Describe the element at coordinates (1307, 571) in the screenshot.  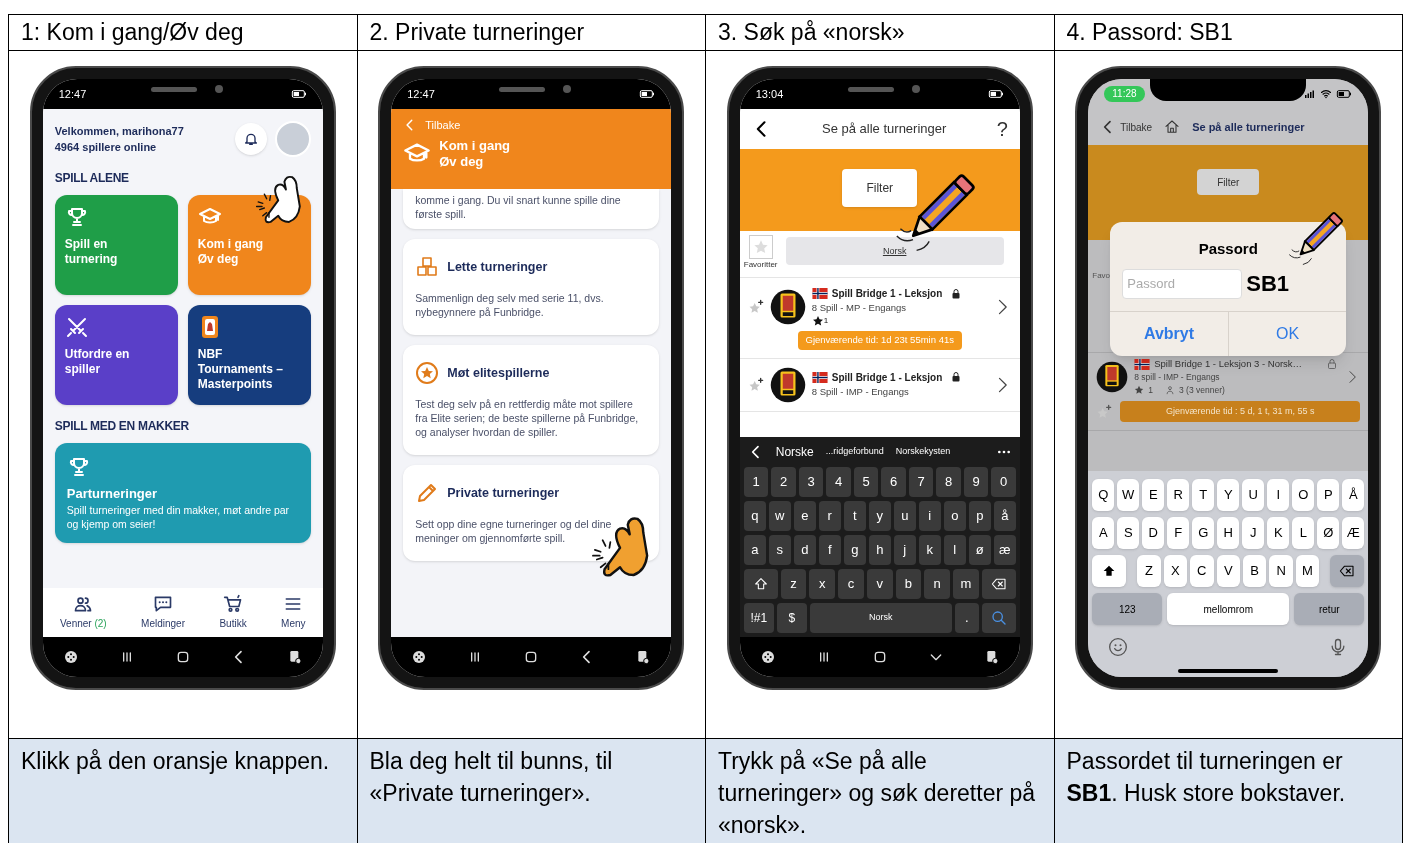
I see `keyboard-key: M` at that location.